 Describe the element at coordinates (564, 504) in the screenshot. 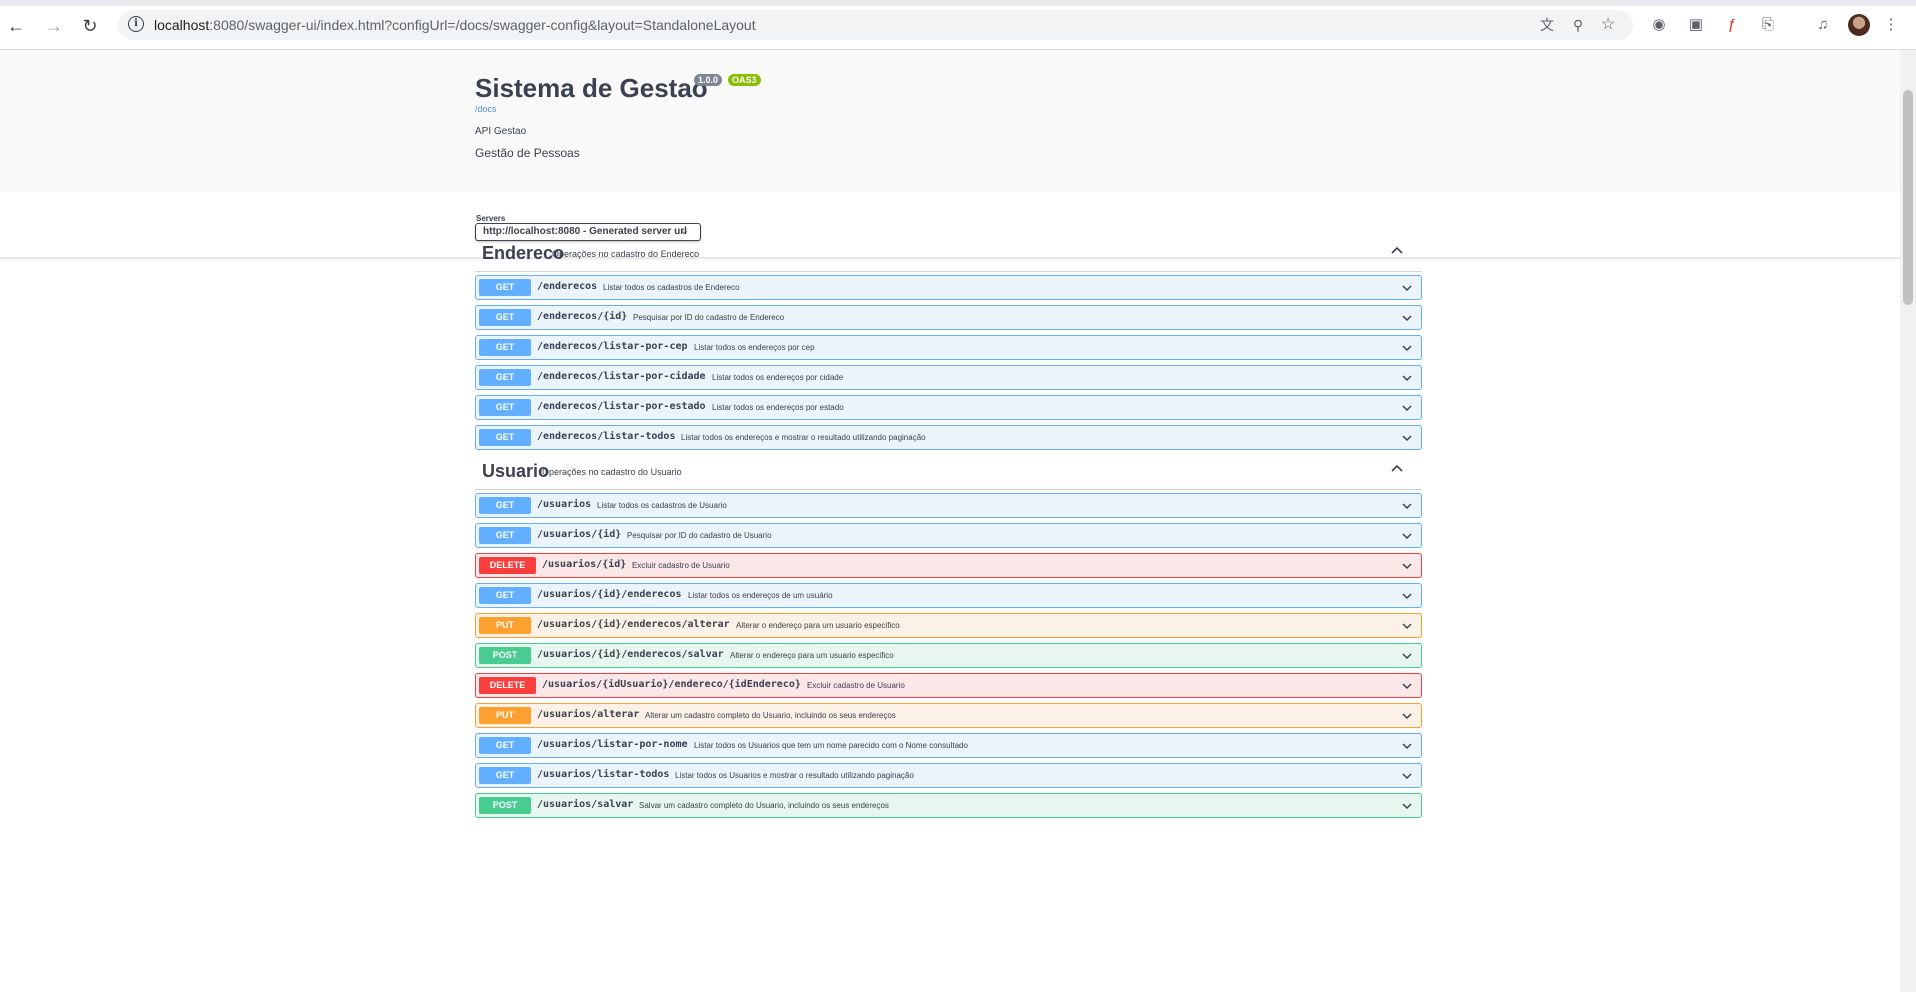

I see `operation-path: /usuarios` at that location.